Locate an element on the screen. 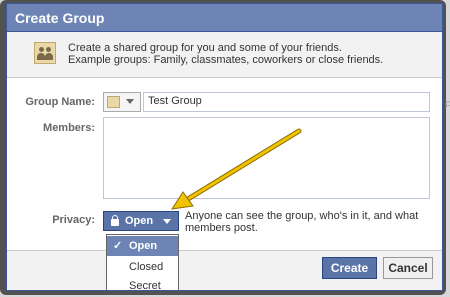  annotation-arrow-icon is located at coordinates (236, 169).